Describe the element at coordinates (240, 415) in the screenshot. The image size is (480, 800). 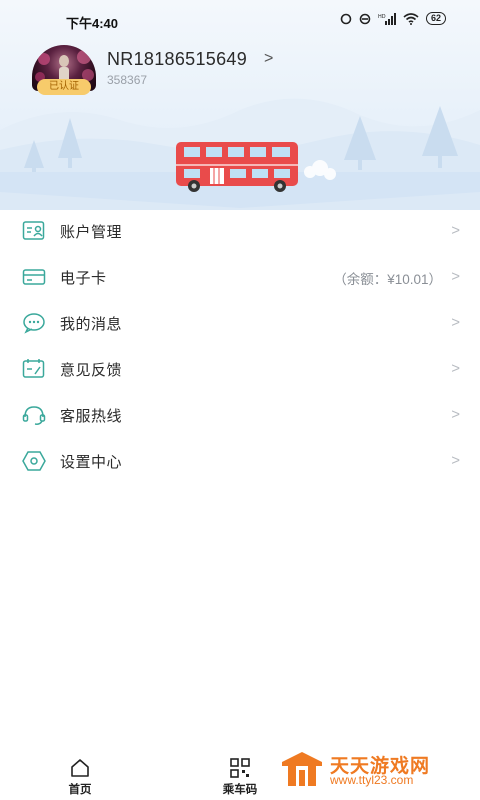
I see `menu-item-hotline: 客服热线 >` at that location.